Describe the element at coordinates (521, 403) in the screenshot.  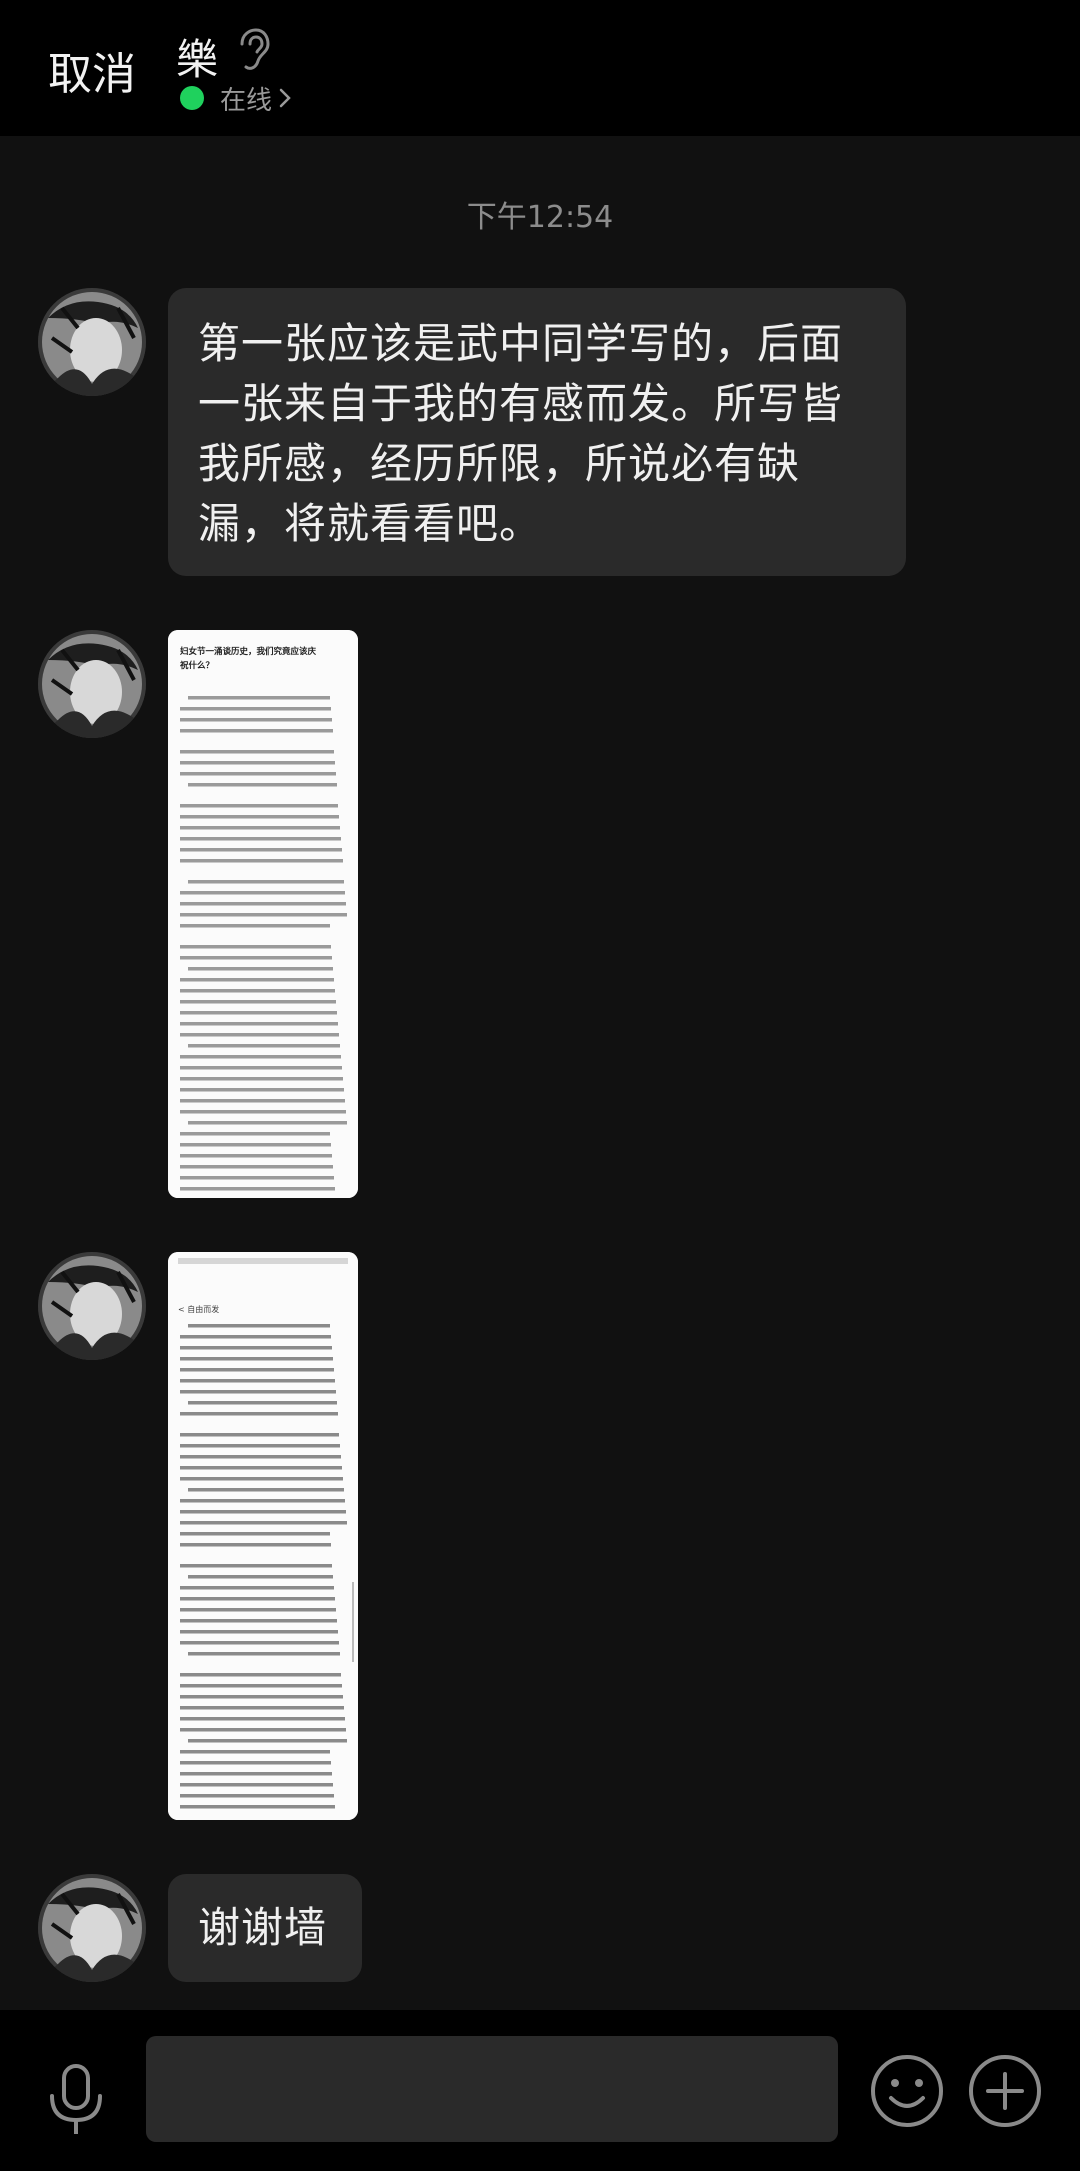
I see `message-text-line: 一张来自于我的有感而发。所写皆` at that location.